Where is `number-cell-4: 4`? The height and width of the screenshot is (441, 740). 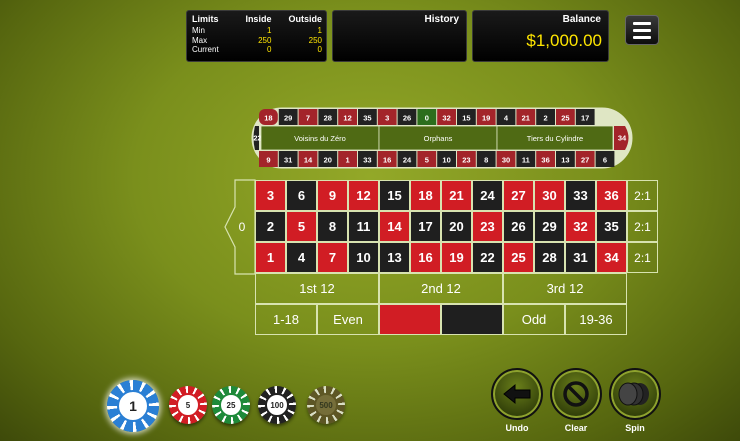 number-cell-4: 4 is located at coordinates (301, 257).